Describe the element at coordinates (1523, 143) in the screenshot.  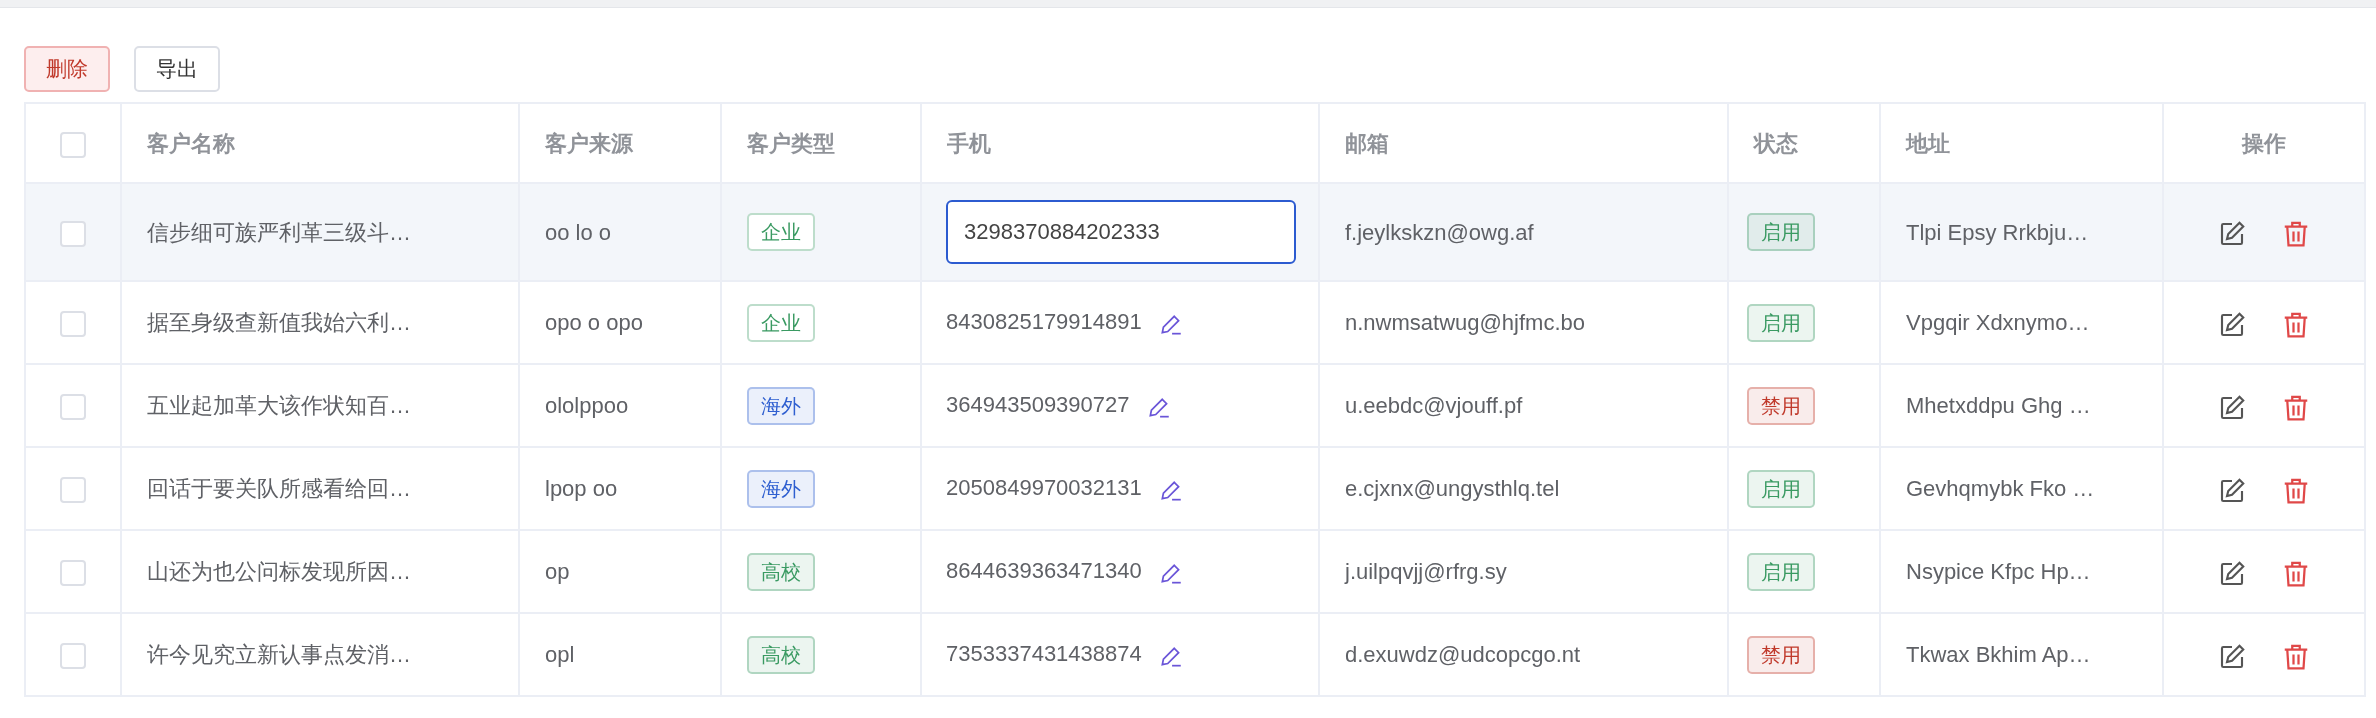
I see `column-header: 邮箱` at that location.